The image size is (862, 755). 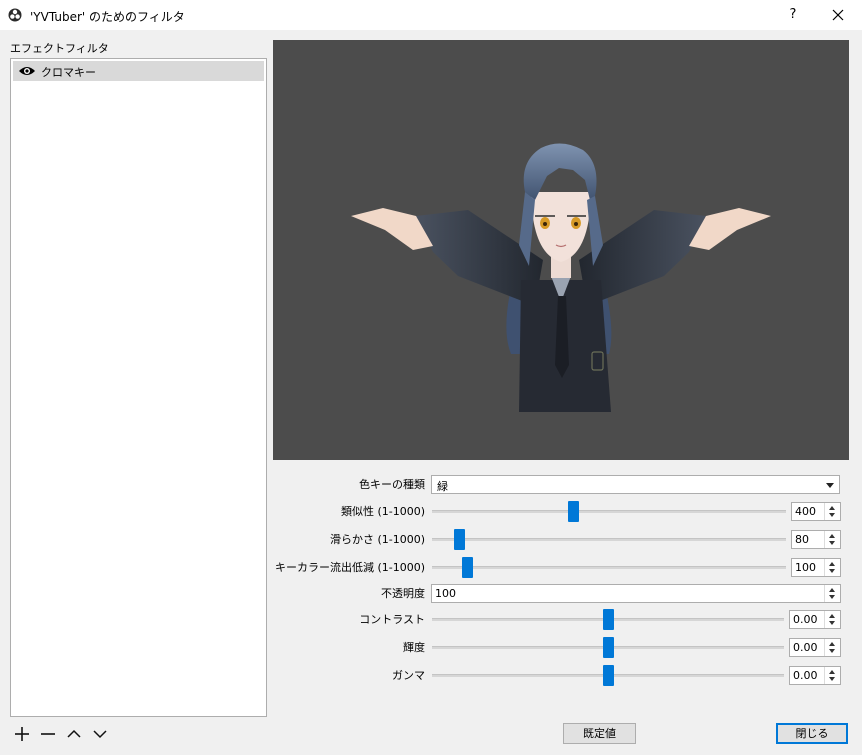 I want to click on smoothness-spinbox: 80, so click(x=816, y=539).